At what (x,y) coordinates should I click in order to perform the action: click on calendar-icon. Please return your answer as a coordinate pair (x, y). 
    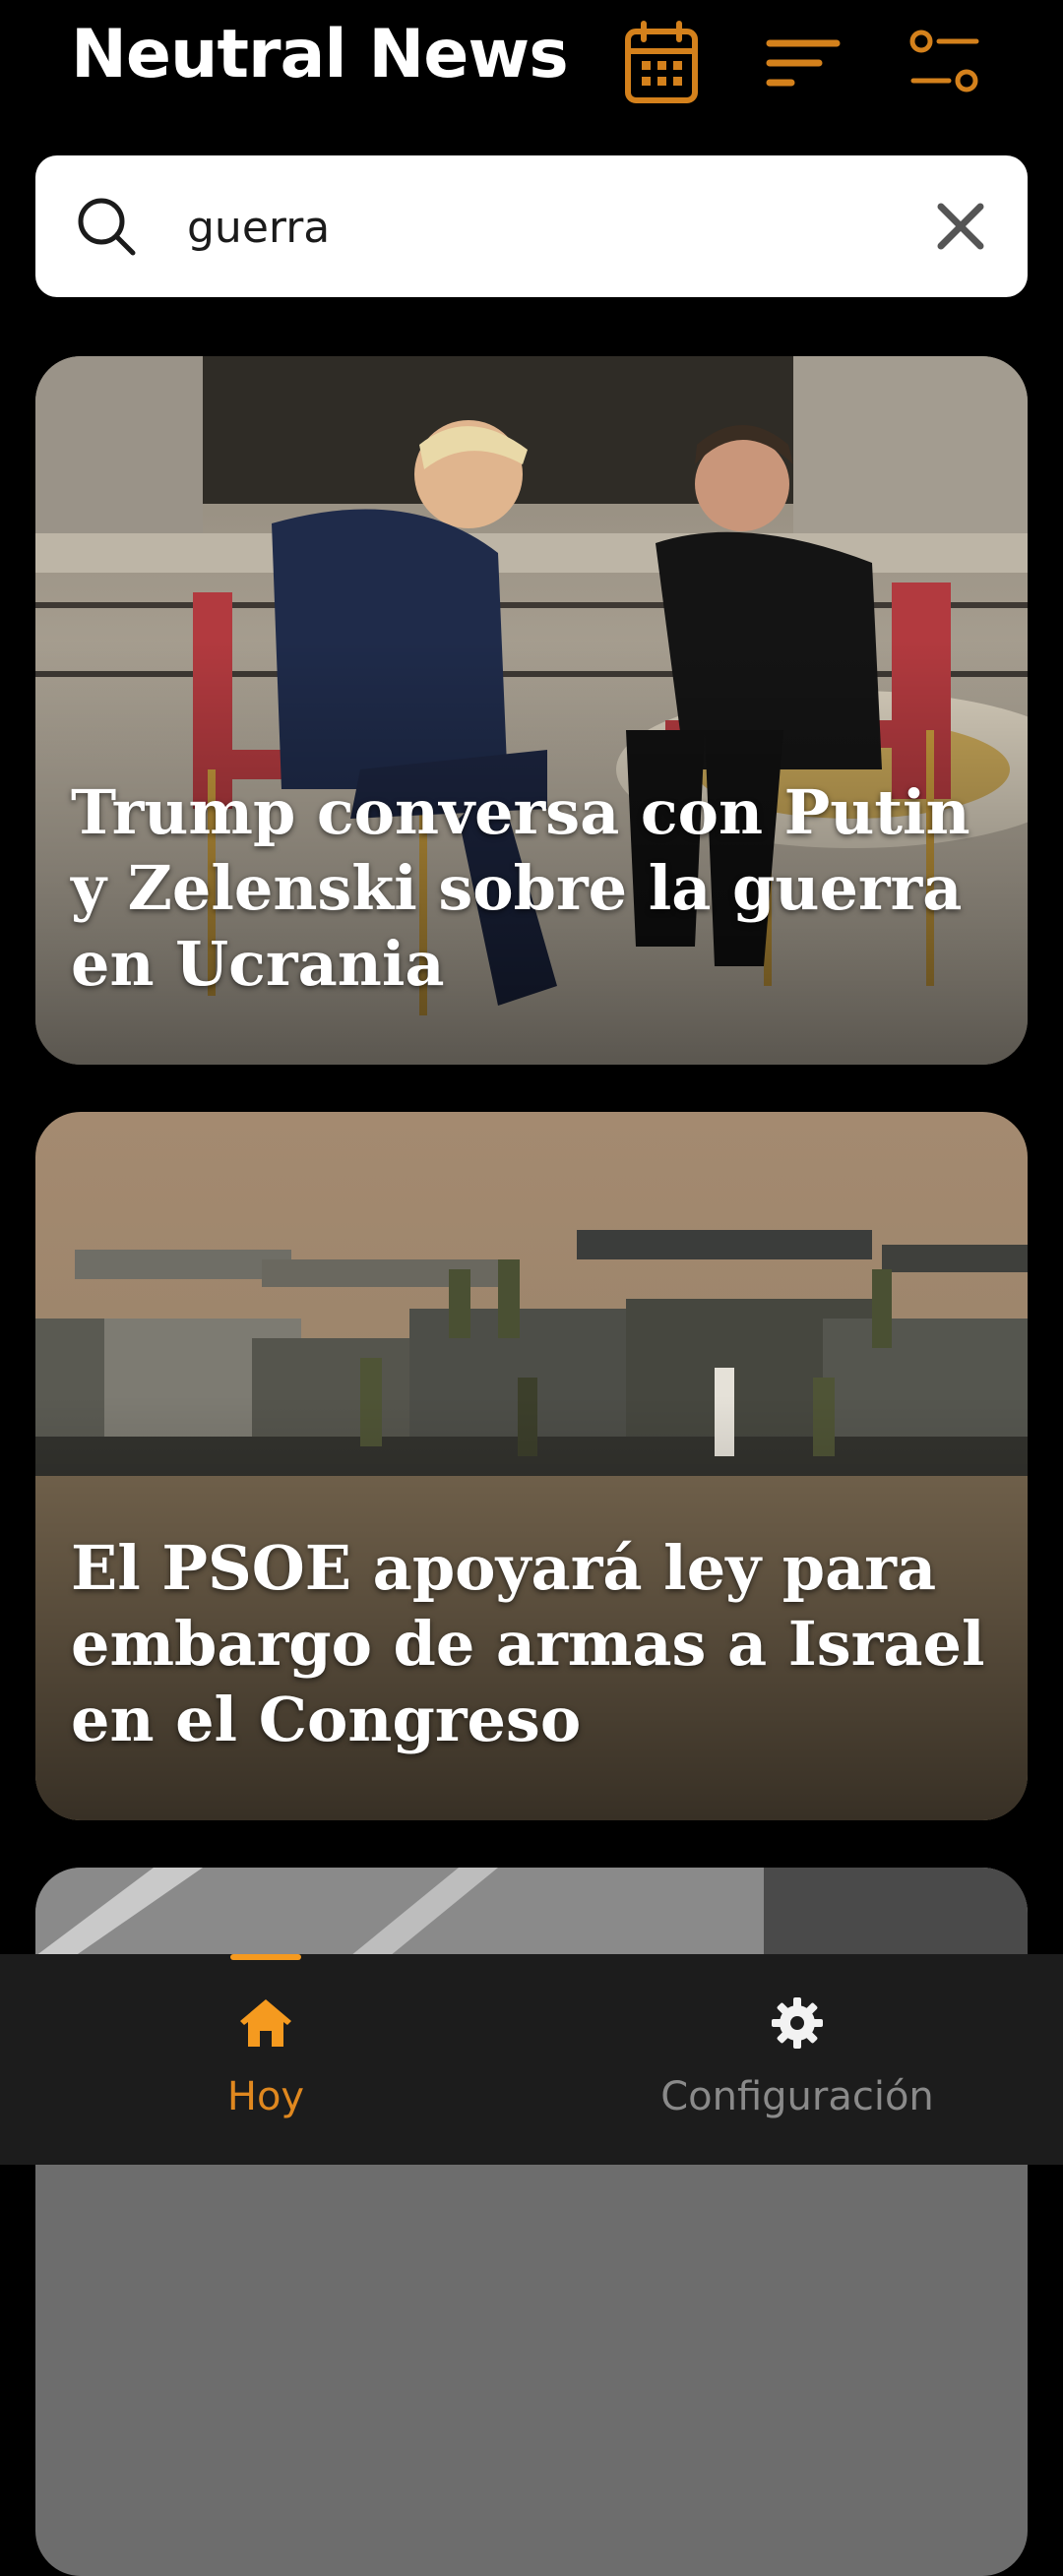
    Looking at the image, I should click on (661, 63).